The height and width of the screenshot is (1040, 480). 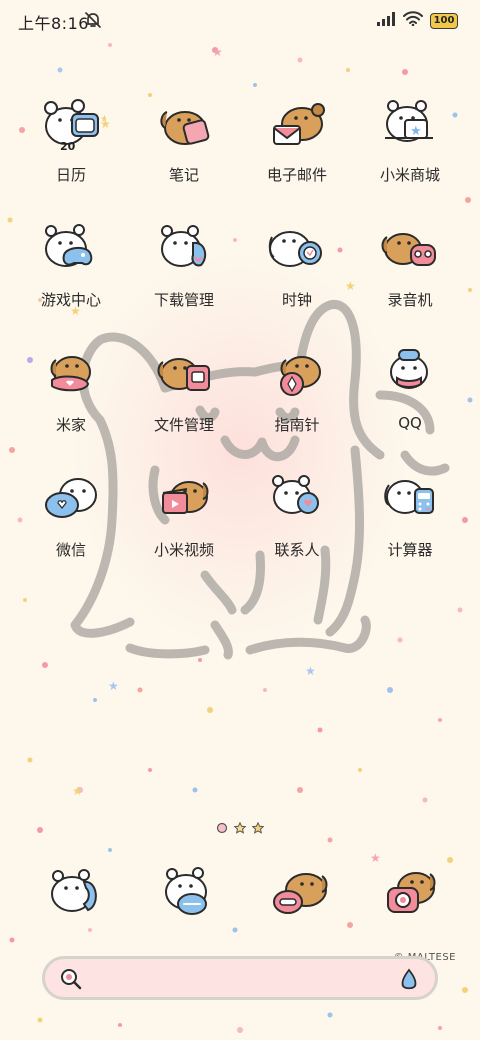 I want to click on app-label: QQ, so click(x=410, y=423).